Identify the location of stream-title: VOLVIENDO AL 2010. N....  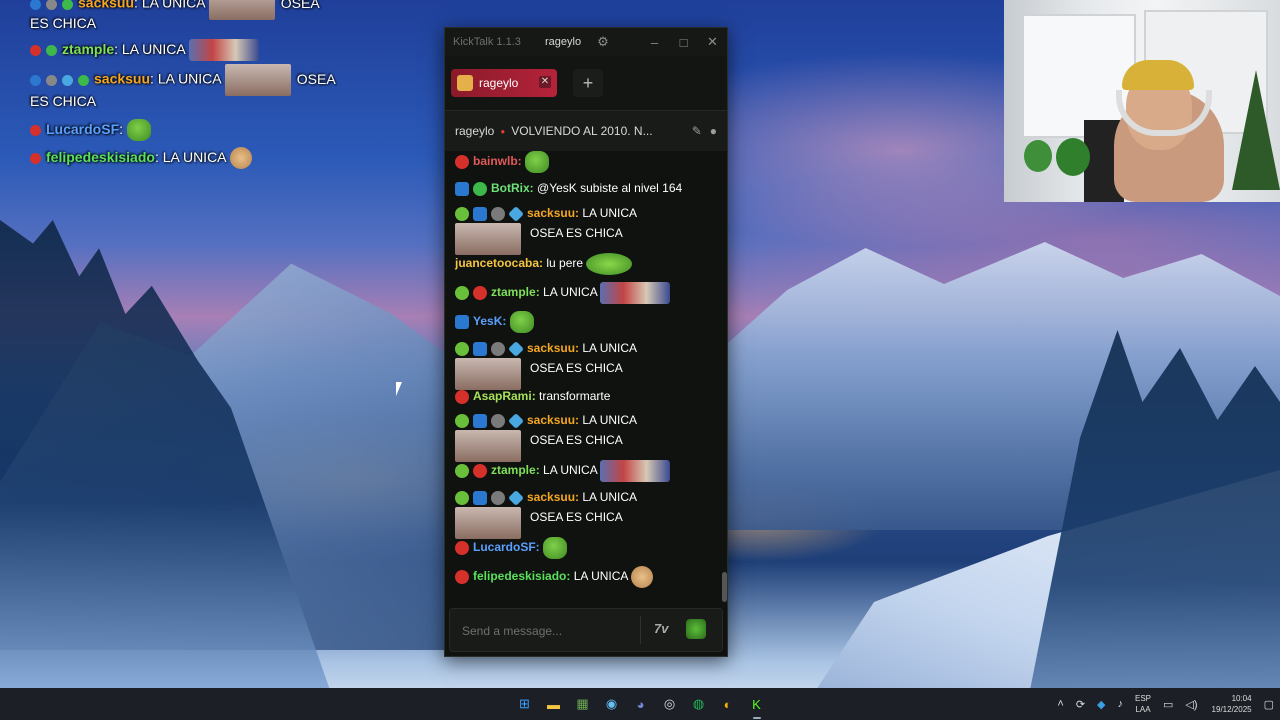
(582, 131).